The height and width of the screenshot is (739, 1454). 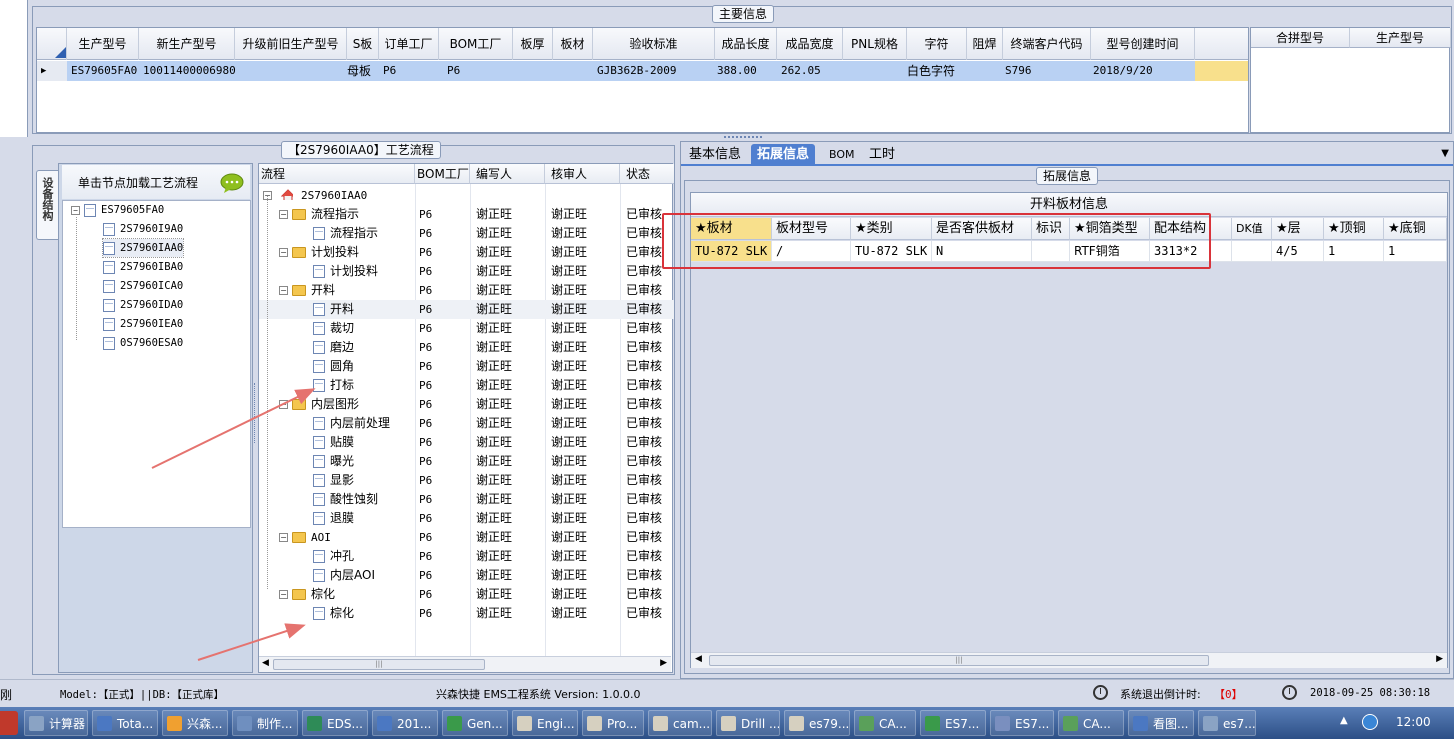 I want to click on col-header: ★顶铜, so click(x=1354, y=229).